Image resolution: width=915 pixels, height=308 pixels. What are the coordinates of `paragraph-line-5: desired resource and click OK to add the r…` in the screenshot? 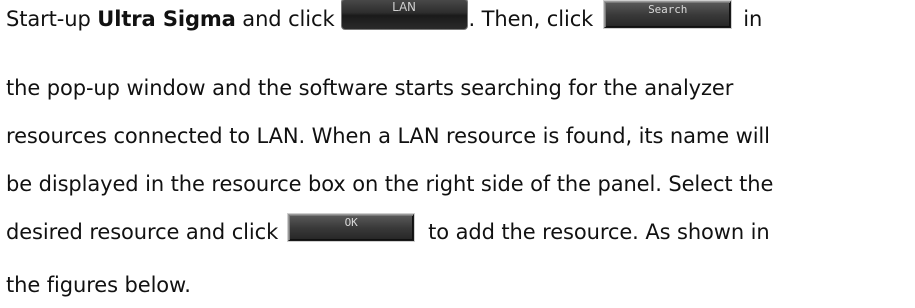 It's located at (388, 230).